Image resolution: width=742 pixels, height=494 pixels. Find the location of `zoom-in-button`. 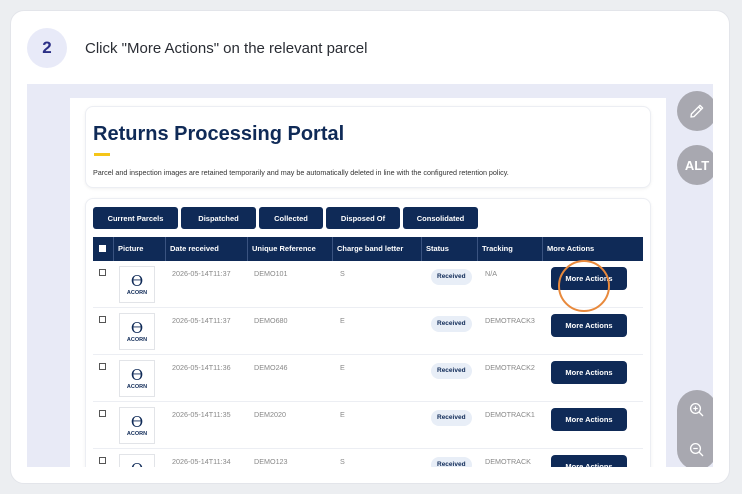

zoom-in-button is located at coordinates (695, 410).